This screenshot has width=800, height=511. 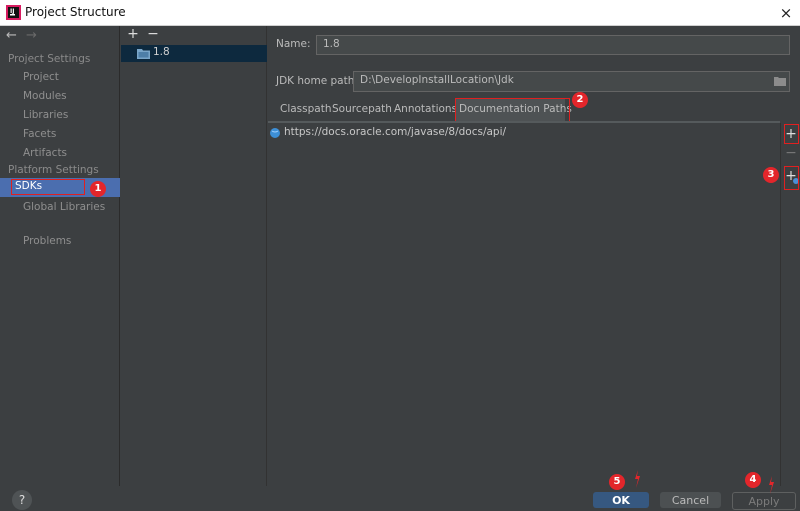 What do you see at coordinates (45, 96) in the screenshot?
I see `nav-item-modules: Modules` at bounding box center [45, 96].